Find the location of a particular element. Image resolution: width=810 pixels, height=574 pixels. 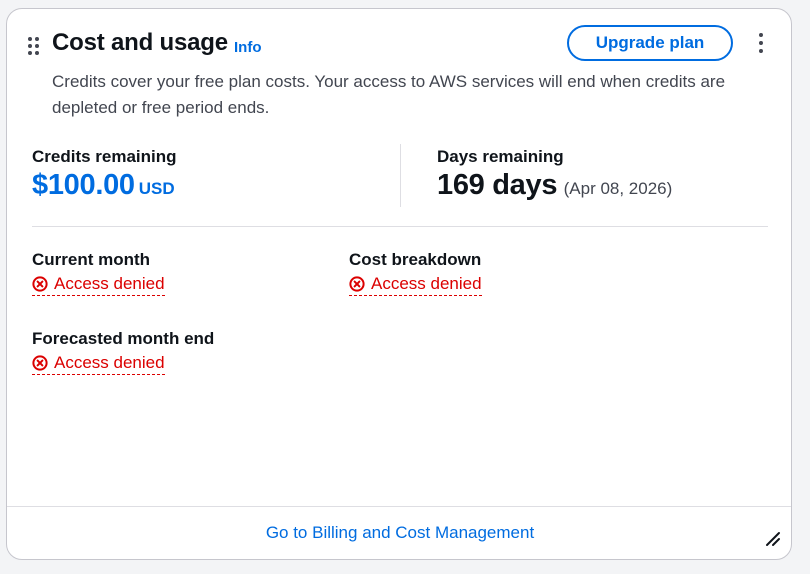

days-count: 169 days is located at coordinates (497, 185).